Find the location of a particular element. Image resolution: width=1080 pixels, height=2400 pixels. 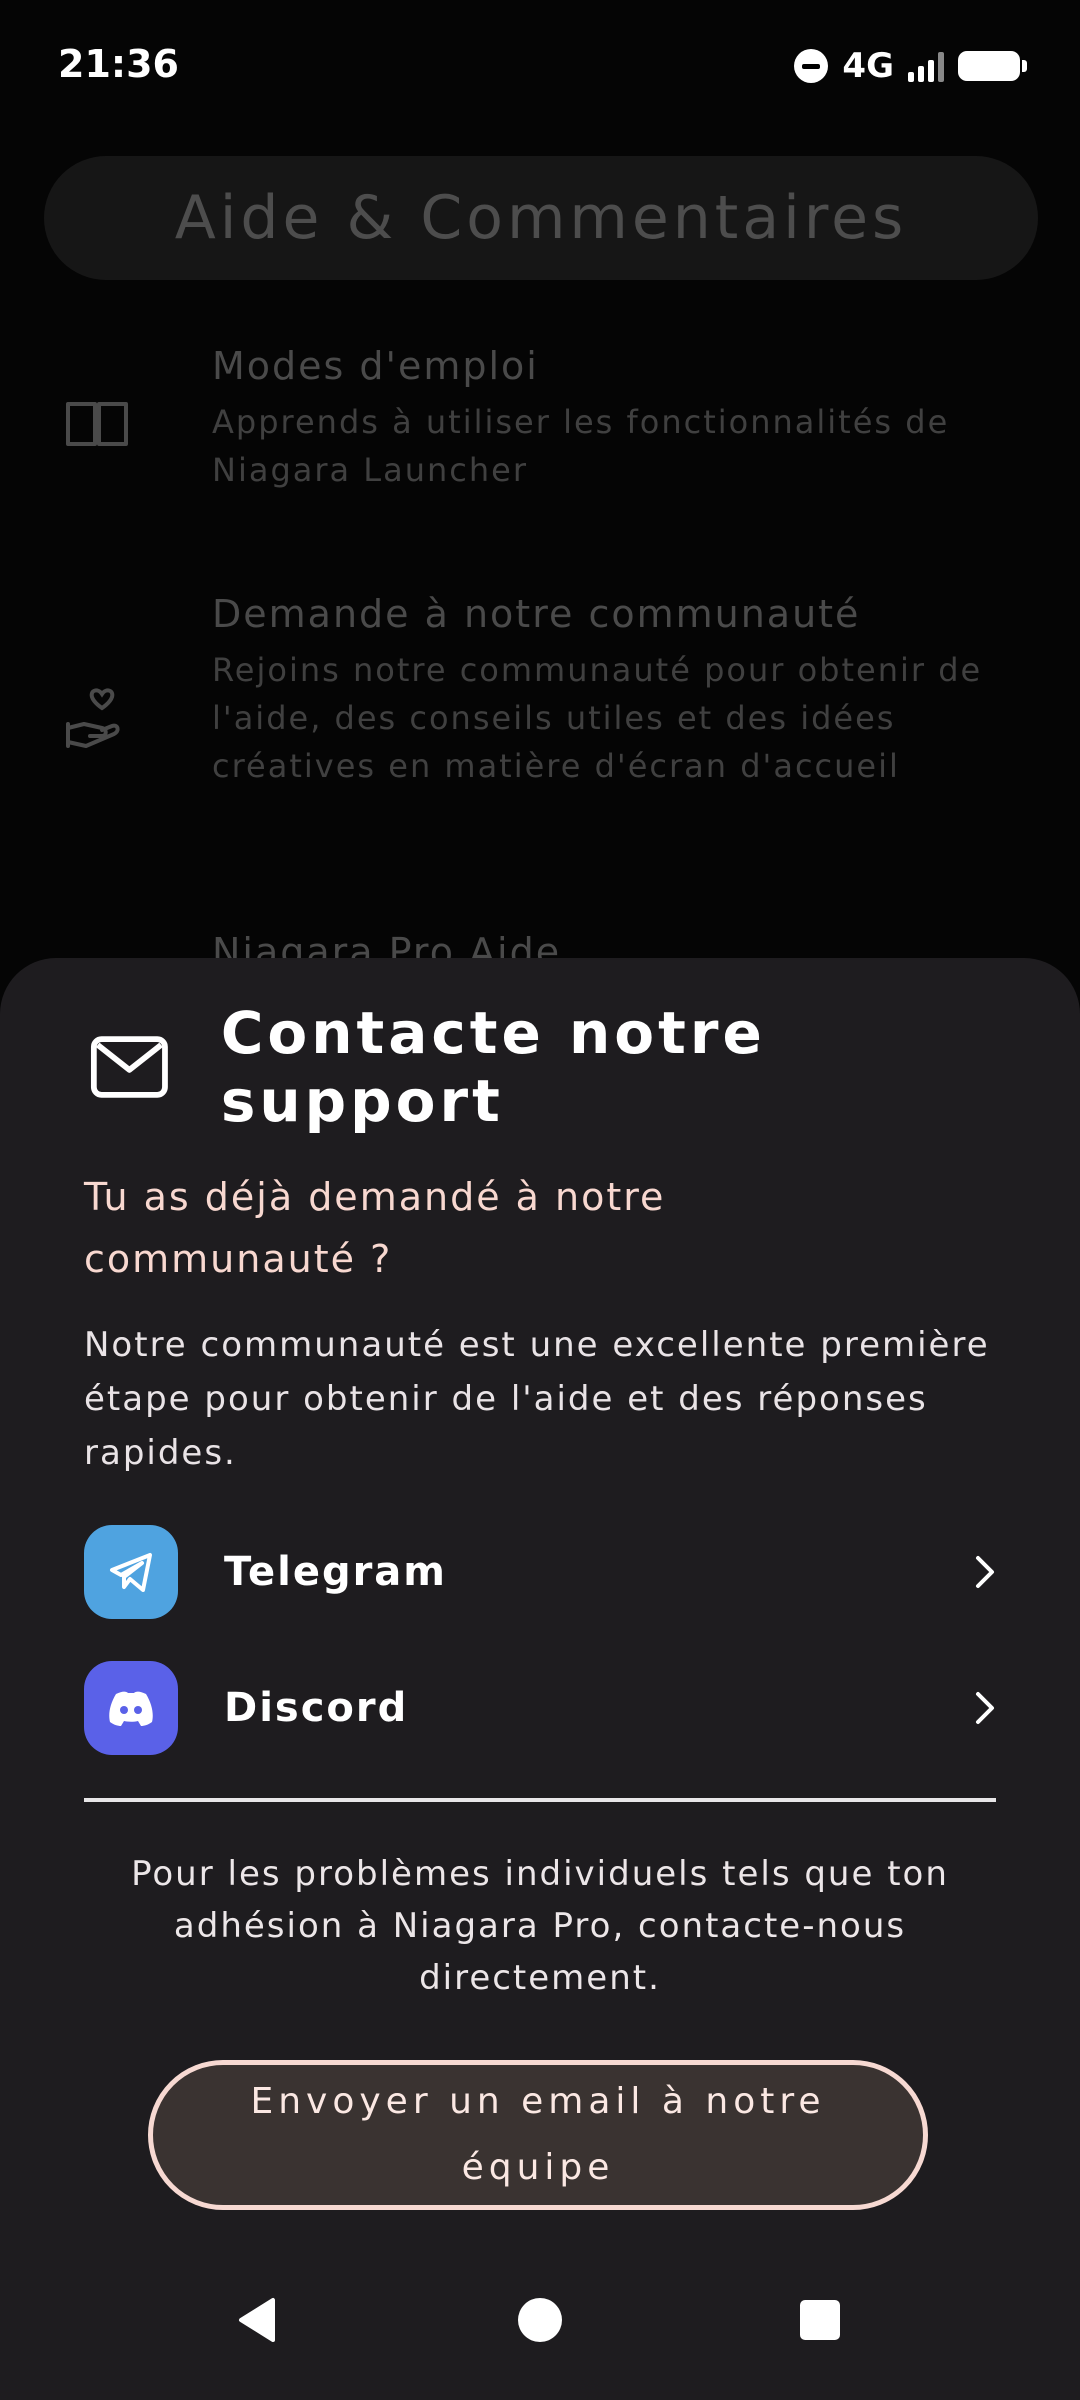

book-icon is located at coordinates (97, 424).